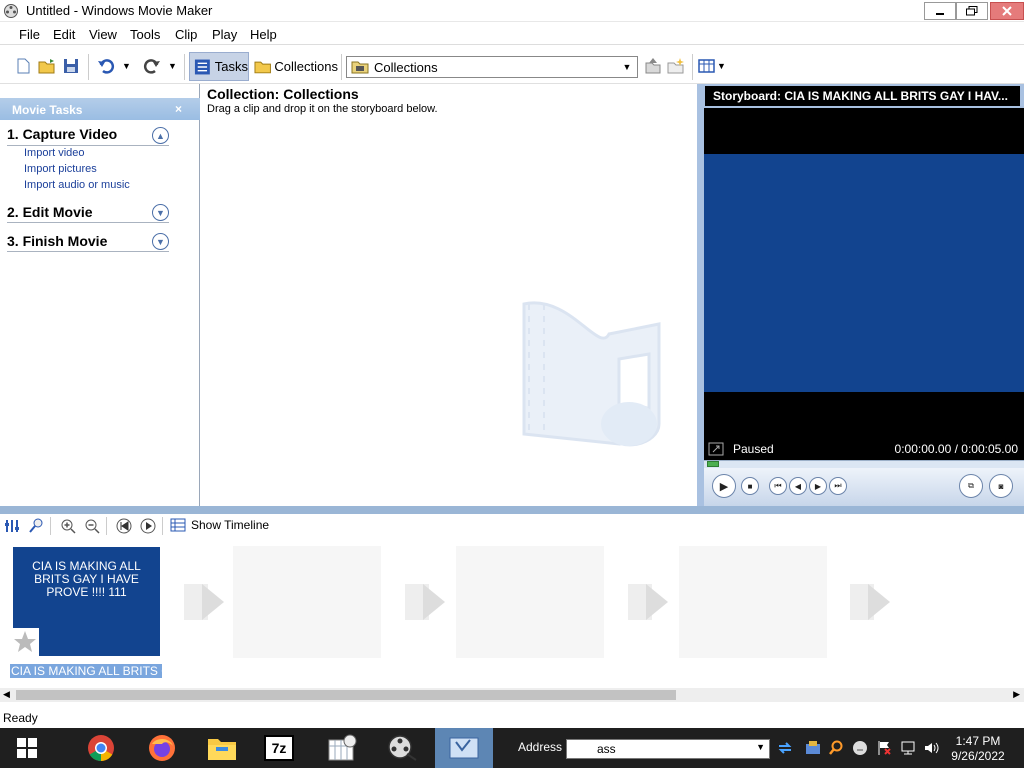  Describe the element at coordinates (707, 66) in the screenshot. I see `views-icon` at that location.